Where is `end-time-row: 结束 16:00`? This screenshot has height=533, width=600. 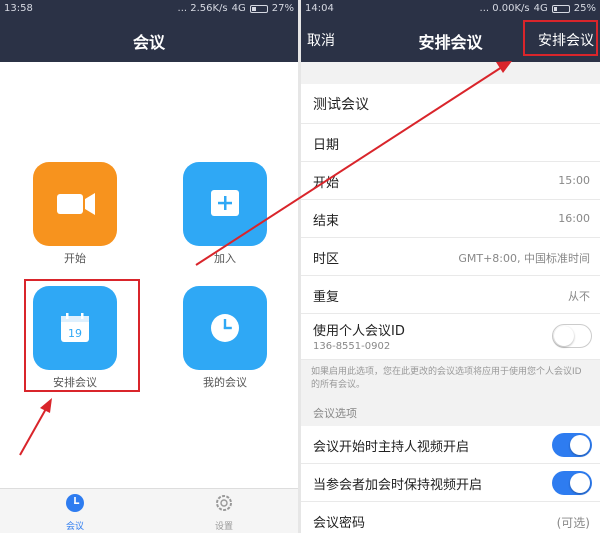
end-time-row: 结束 16:00 is located at coordinates (450, 219).